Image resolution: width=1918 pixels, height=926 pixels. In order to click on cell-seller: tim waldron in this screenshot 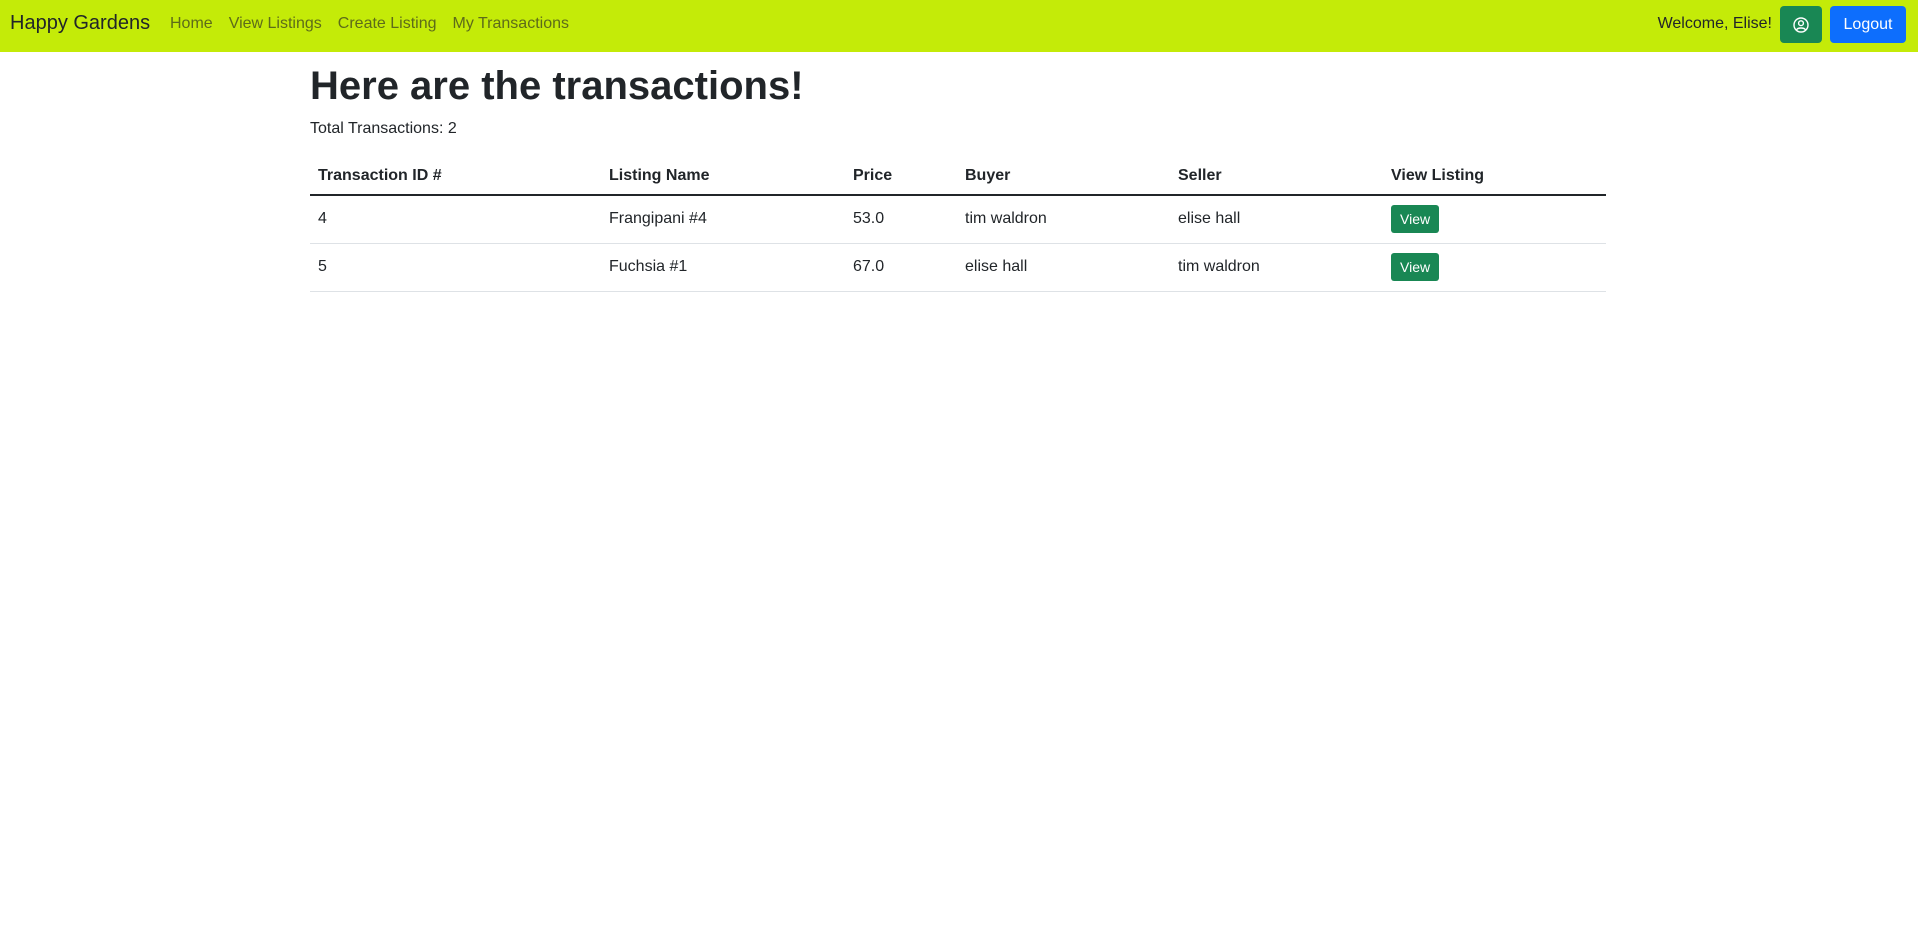, I will do `click(1276, 267)`.